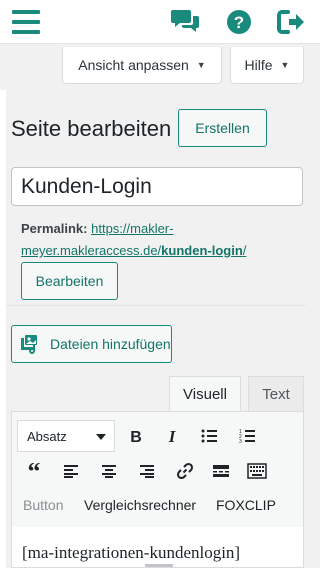  What do you see at coordinates (291, 22) in the screenshot?
I see `logout-icon` at bounding box center [291, 22].